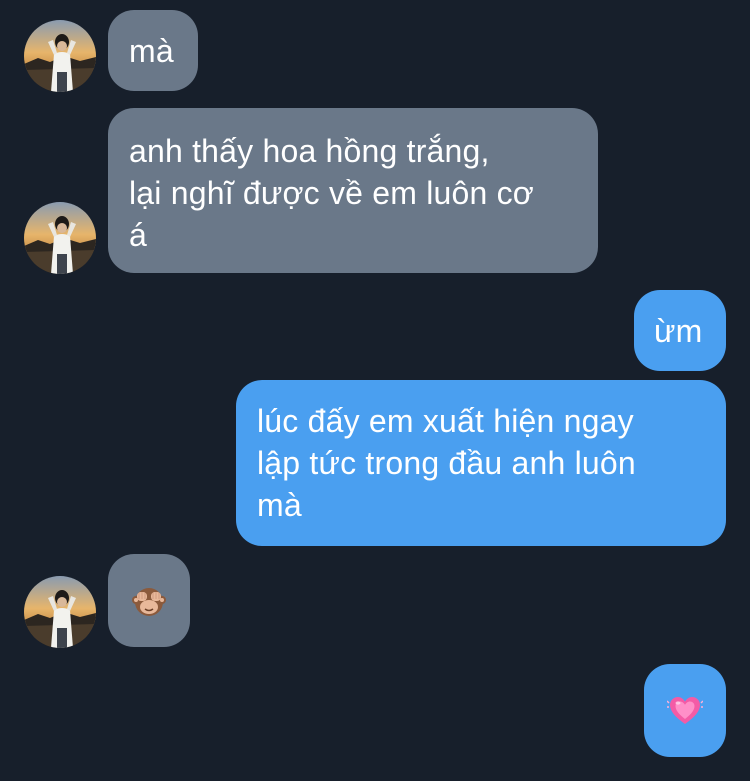 The image size is (750, 781). Describe the element at coordinates (331, 193) in the screenshot. I see `message-text-line: lại nghĩ được về em luôn cơ` at that location.